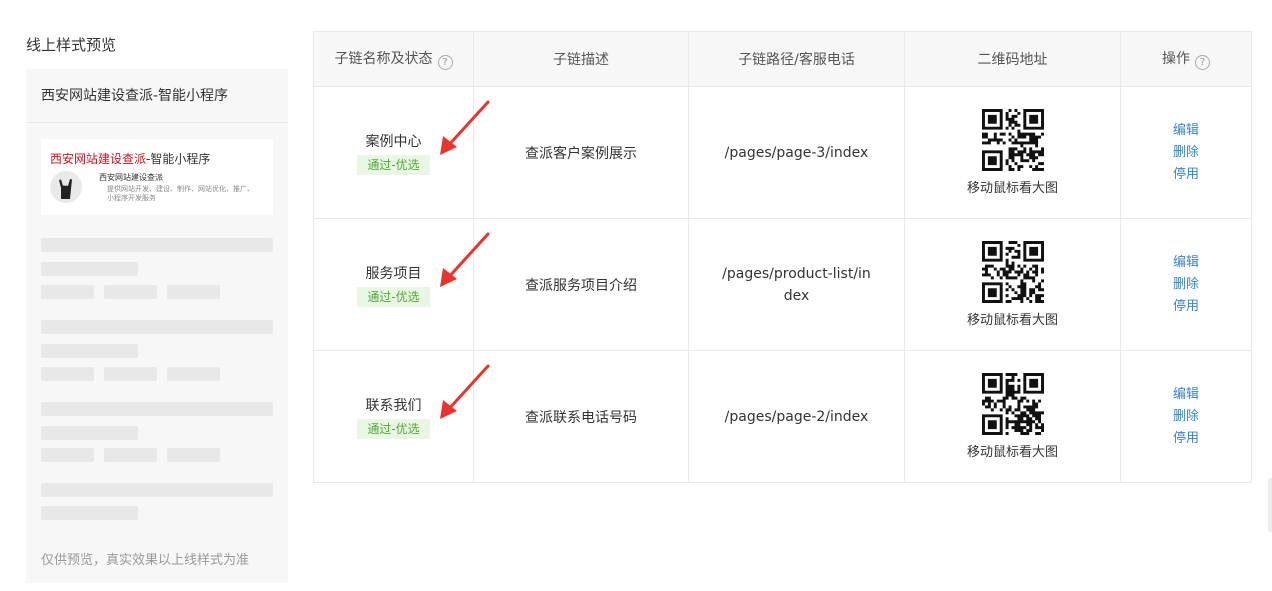 This screenshot has width=1272, height=591. What do you see at coordinates (581, 284) in the screenshot?
I see `sublink-desc: 查派服务项目介绍` at bounding box center [581, 284].